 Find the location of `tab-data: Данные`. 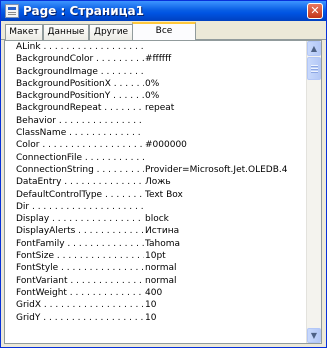

tab-data: Данные is located at coordinates (66, 32).